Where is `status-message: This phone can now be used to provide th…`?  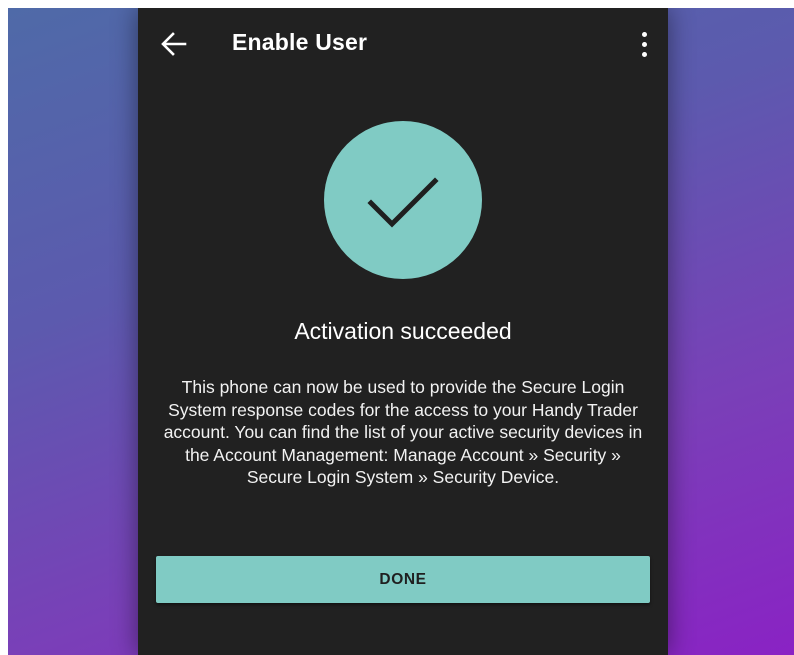
status-message: This phone can now be used to provide th… is located at coordinates (403, 432).